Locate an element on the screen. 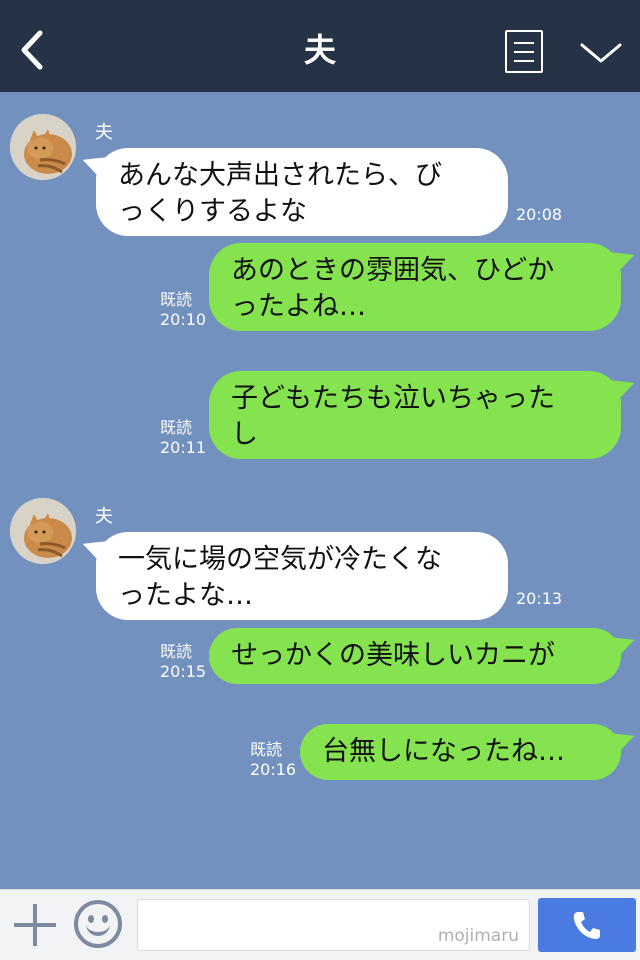 This screenshot has height=960, width=640. phone-icon is located at coordinates (586, 925).